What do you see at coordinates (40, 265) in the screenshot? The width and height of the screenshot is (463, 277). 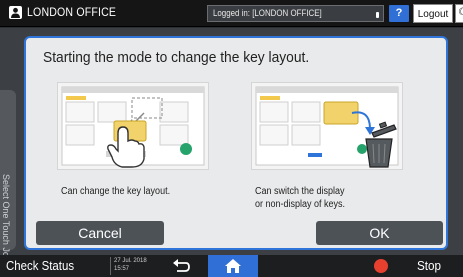 I see `check-status-button: Check Status` at bounding box center [40, 265].